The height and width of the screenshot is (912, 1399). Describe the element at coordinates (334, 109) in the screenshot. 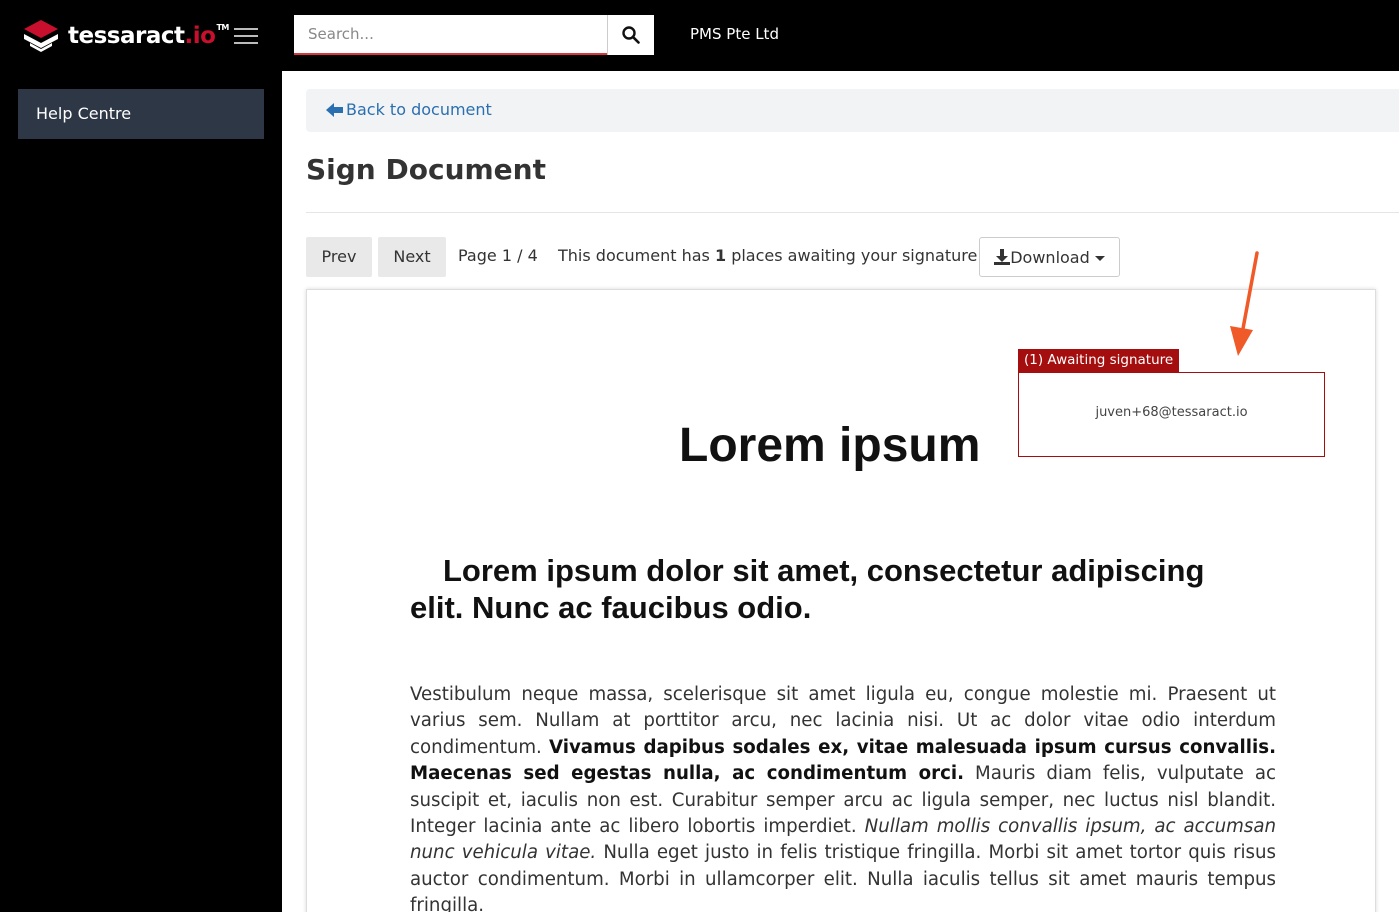

I see `arrow-left-icon` at that location.